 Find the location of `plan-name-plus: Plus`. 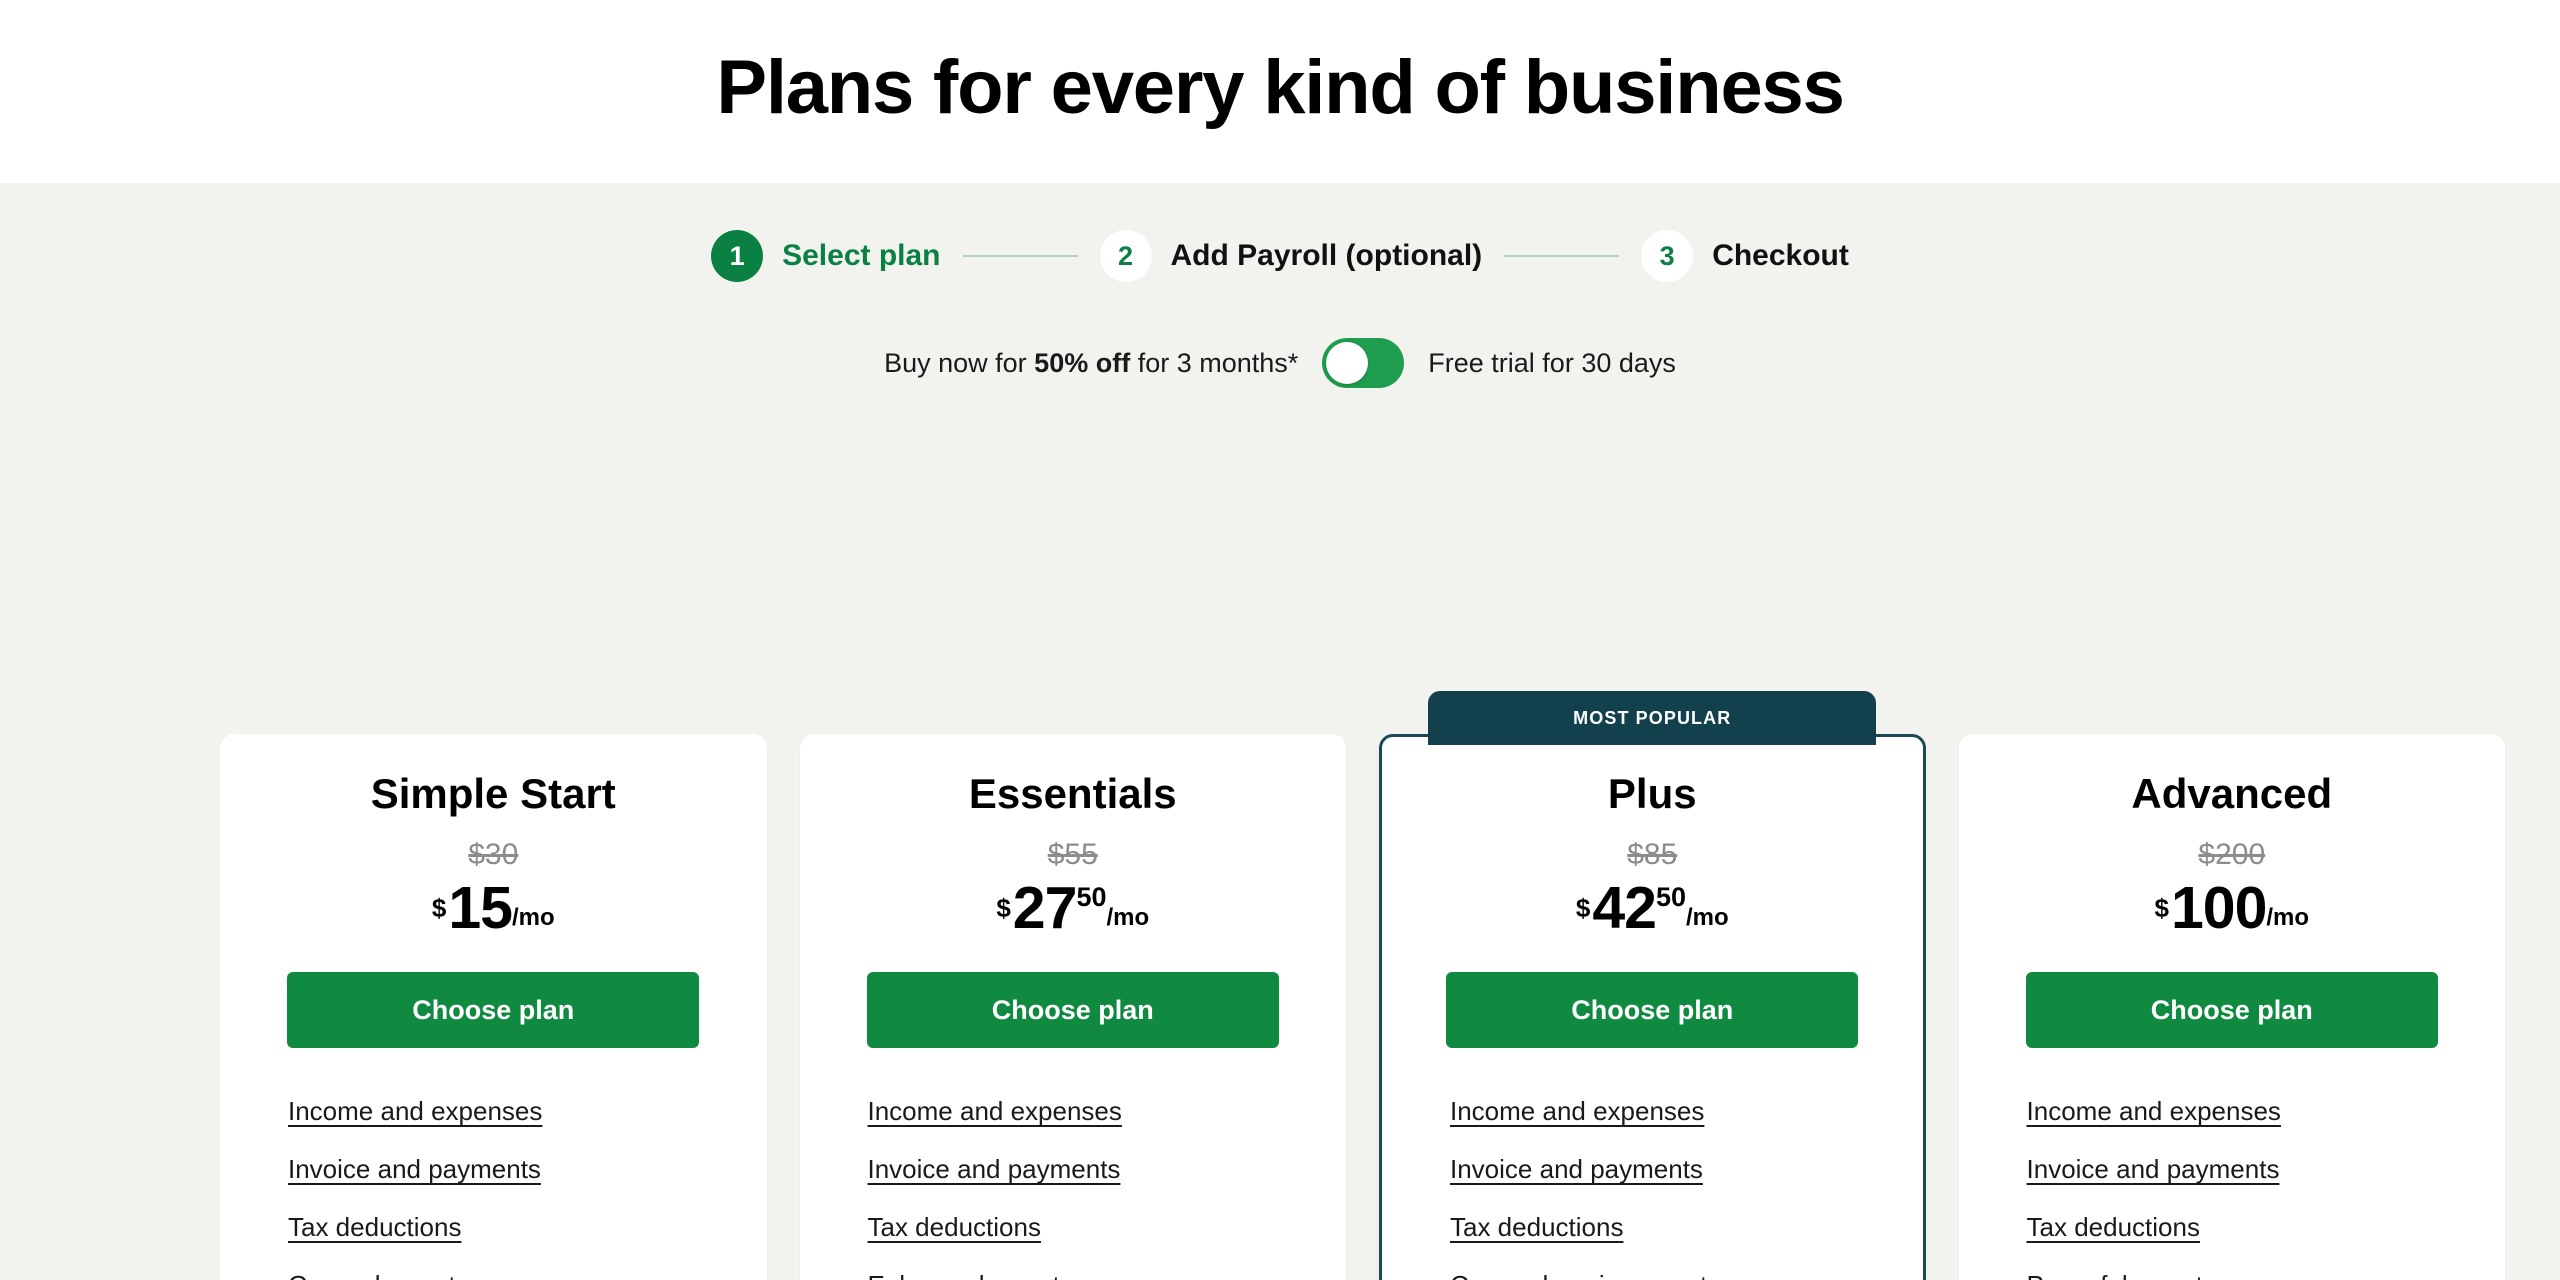

plan-name-plus: Plus is located at coordinates (1652, 793).